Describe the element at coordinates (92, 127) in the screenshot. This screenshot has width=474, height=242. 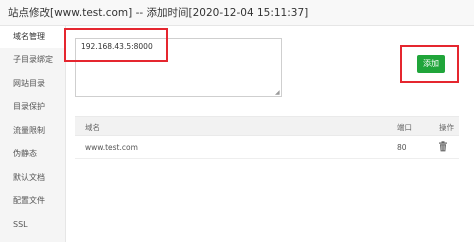
I see `column-header-domain: 域名` at that location.